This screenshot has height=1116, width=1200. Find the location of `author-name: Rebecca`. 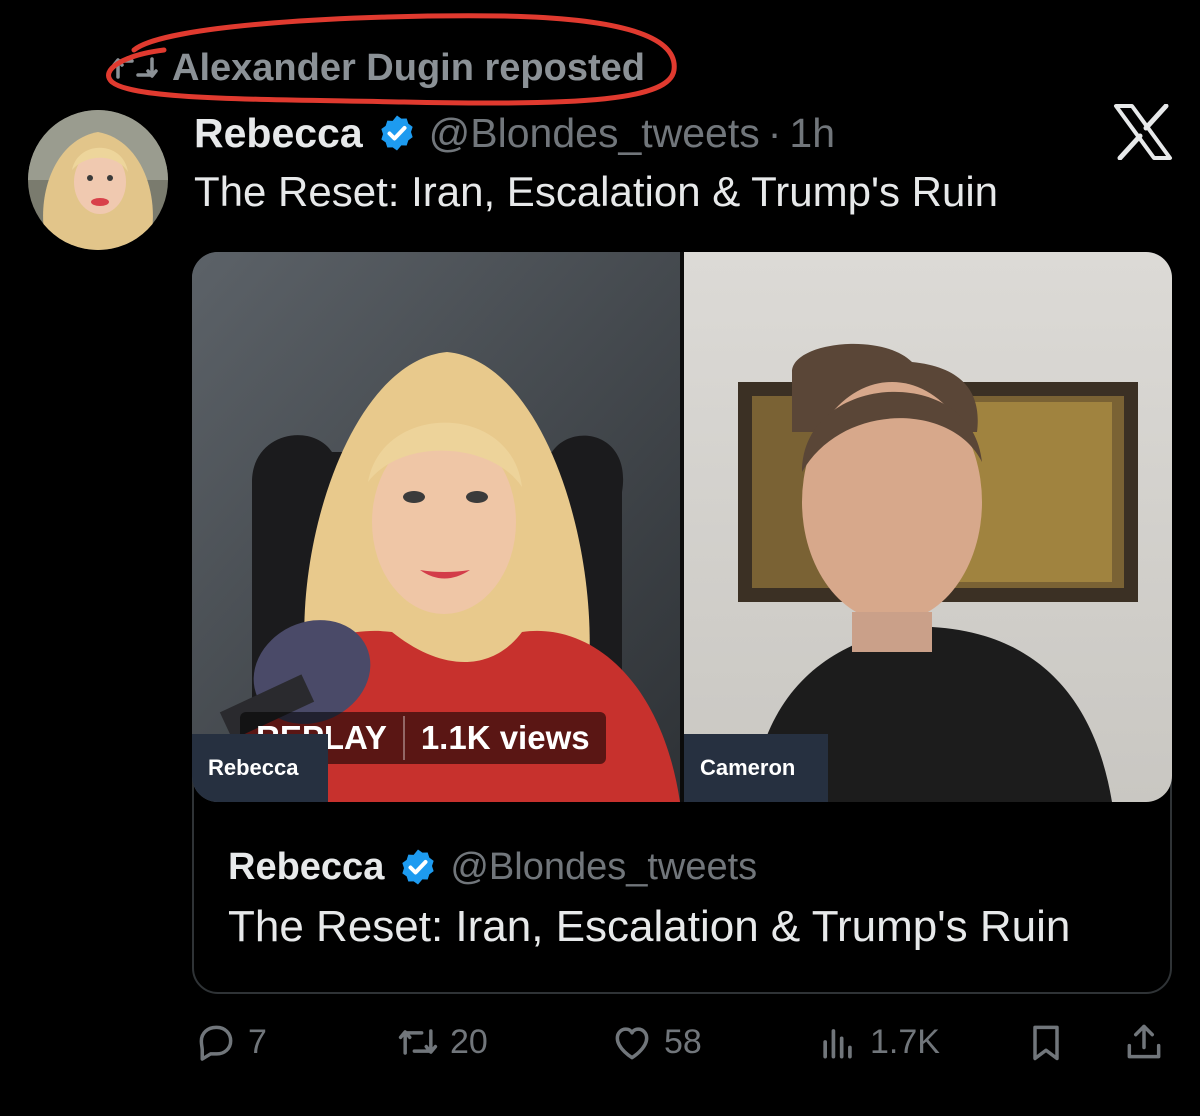

author-name: Rebecca is located at coordinates (278, 133).